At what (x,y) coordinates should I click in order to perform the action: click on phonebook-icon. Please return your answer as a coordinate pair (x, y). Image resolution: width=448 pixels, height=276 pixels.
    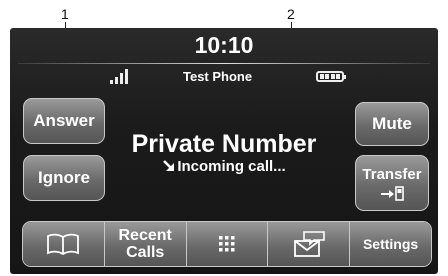
    Looking at the image, I should click on (63, 244).